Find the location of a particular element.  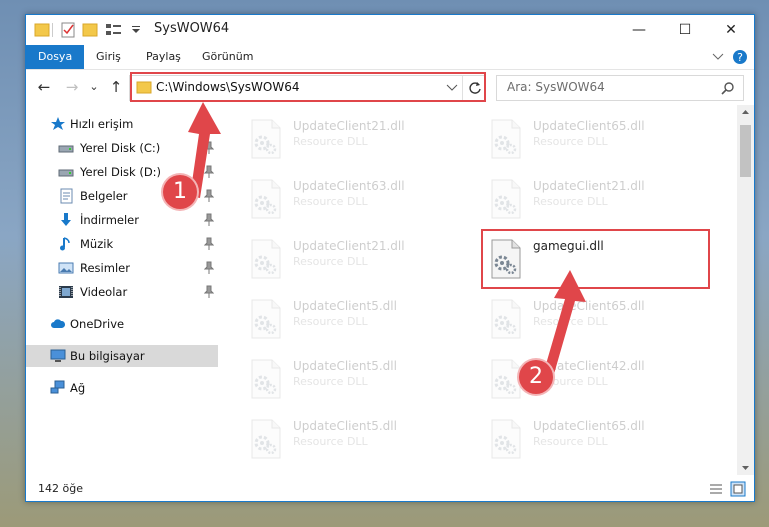

tab-gorunum: Görünüm is located at coordinates (227, 57).